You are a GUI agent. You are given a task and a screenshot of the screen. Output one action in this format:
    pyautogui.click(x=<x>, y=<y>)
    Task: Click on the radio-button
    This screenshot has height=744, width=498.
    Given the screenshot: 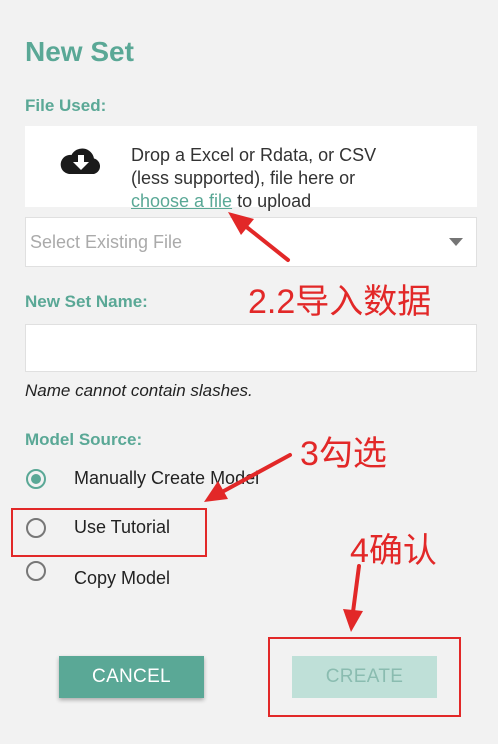 What is the action you would take?
    pyautogui.click(x=36, y=571)
    